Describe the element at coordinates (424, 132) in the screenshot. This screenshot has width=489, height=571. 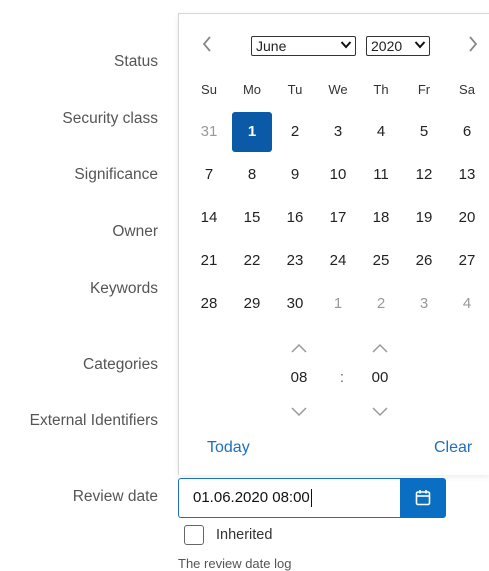
I see `day-cell: 5` at that location.